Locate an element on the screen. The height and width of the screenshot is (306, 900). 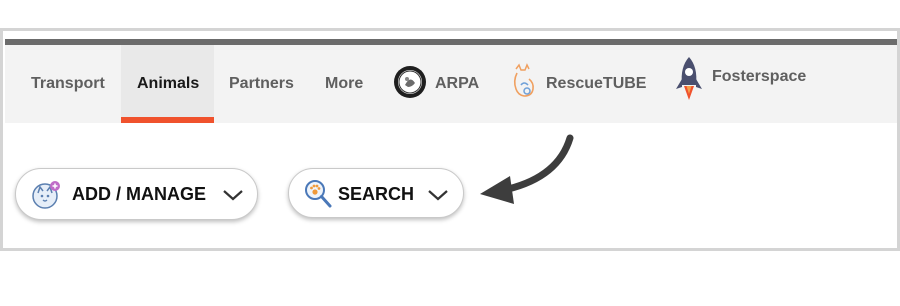
magnifier-paw-icon is located at coordinates (318, 196).